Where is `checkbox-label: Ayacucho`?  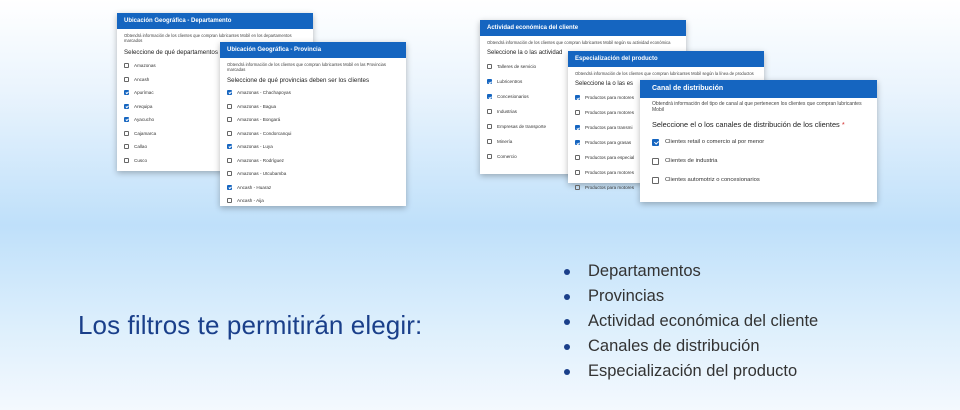
checkbox-label: Ayacucho is located at coordinates (144, 120).